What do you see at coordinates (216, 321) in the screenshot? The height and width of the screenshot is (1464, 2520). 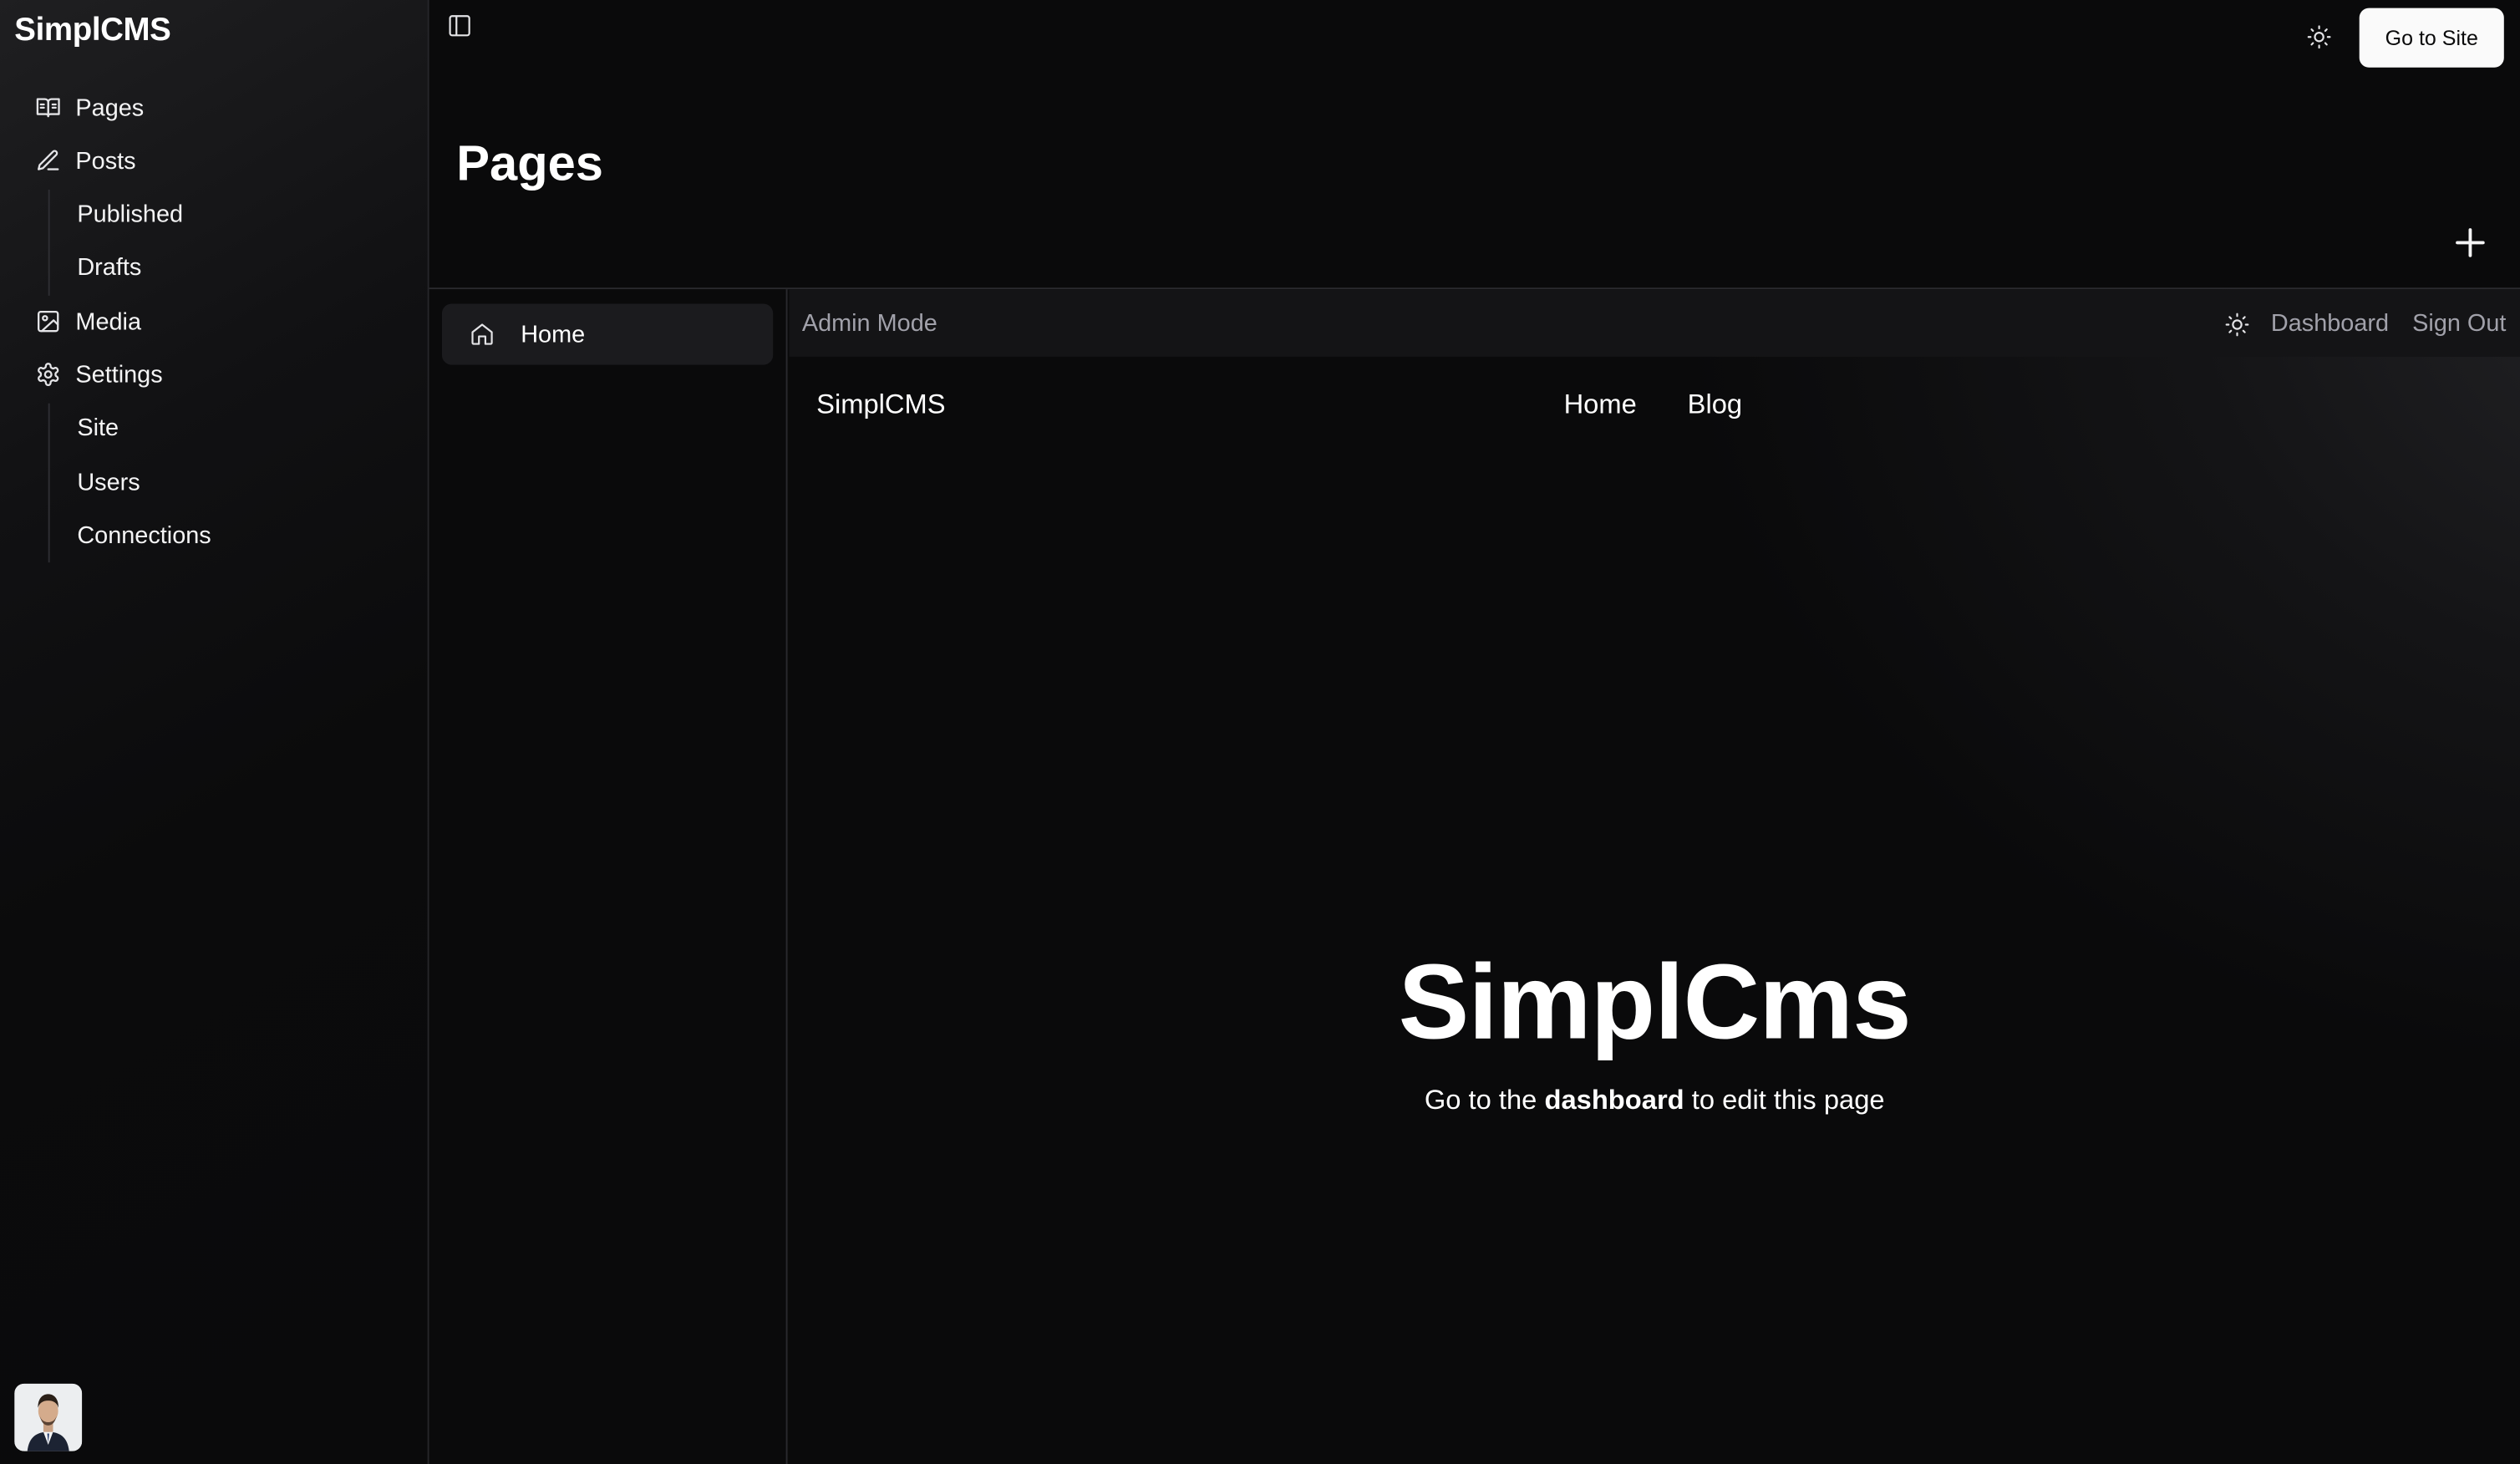 I see `sidebar-item-media: Media` at bounding box center [216, 321].